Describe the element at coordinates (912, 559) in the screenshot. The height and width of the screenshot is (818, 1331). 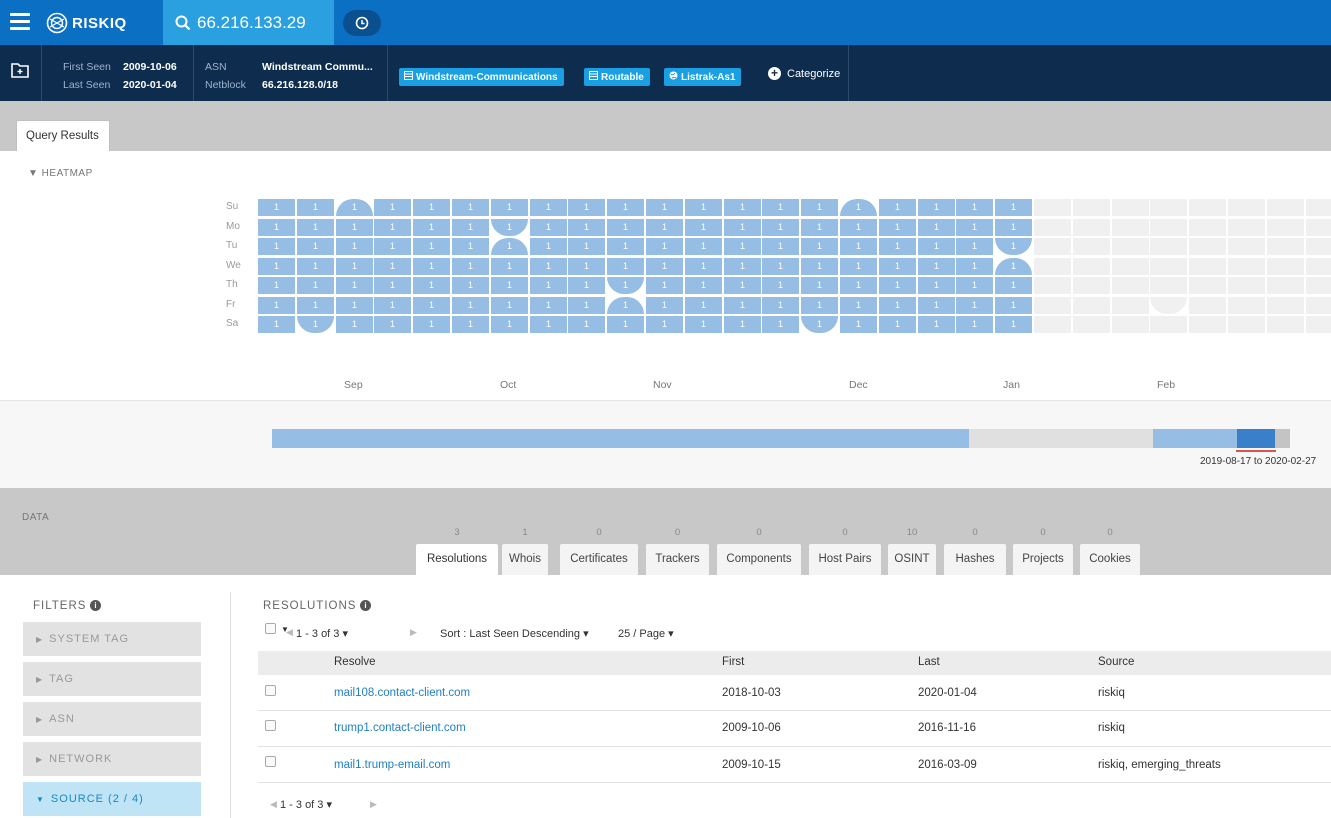
I see `tab-osint: OSINT` at that location.